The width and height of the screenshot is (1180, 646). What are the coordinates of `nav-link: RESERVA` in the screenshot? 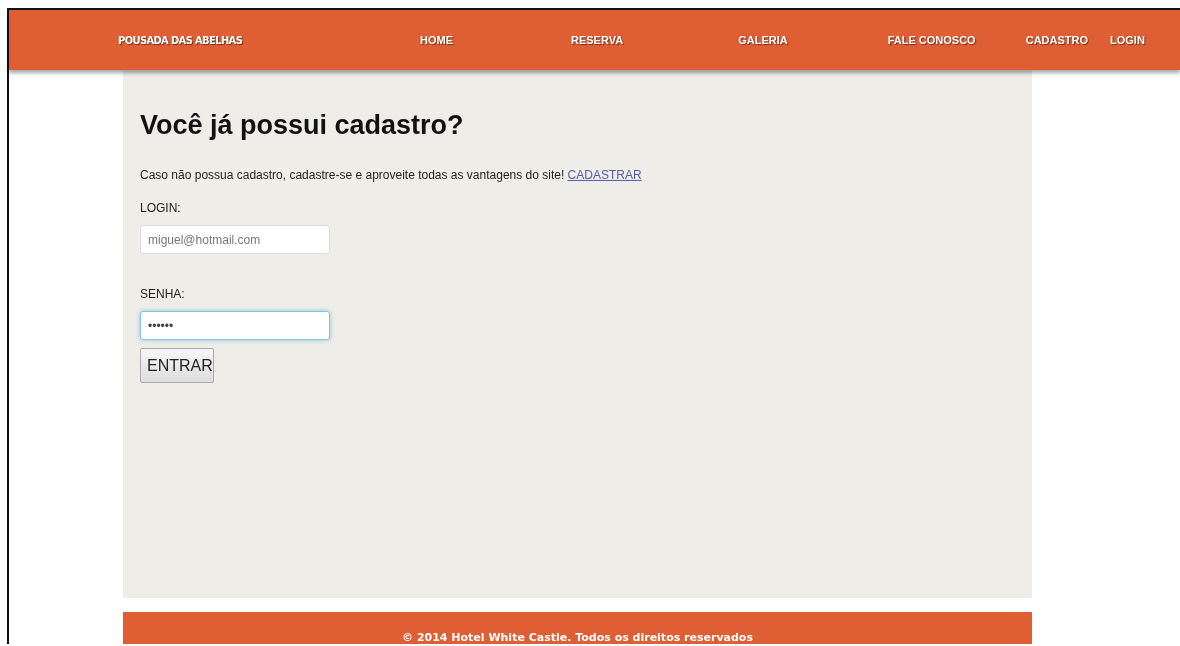 It's located at (597, 40).